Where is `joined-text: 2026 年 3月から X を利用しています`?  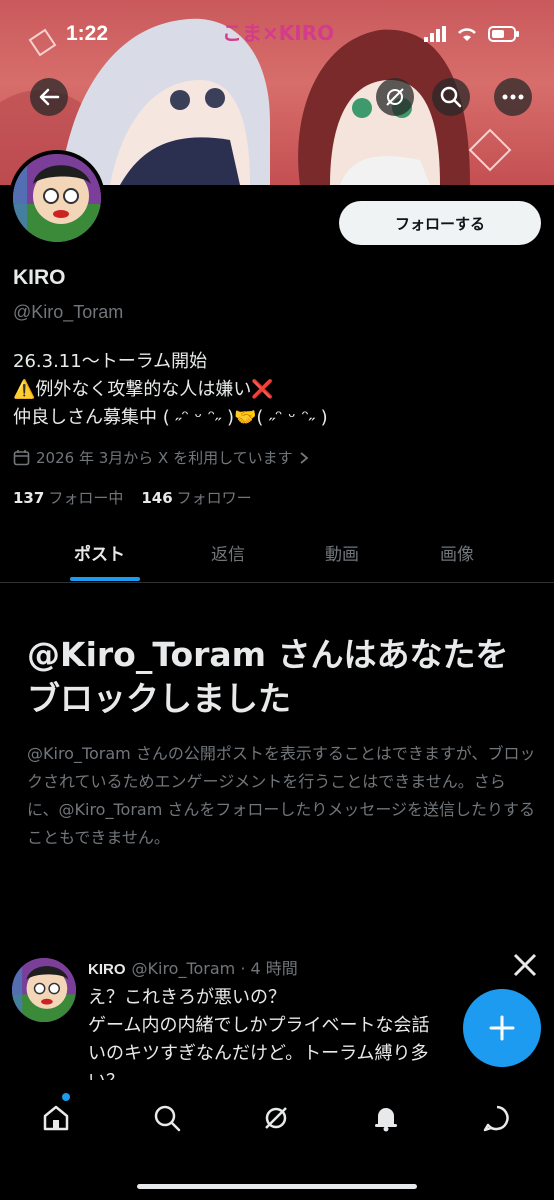
joined-text: 2026 年 3月から X を利用しています is located at coordinates (164, 458).